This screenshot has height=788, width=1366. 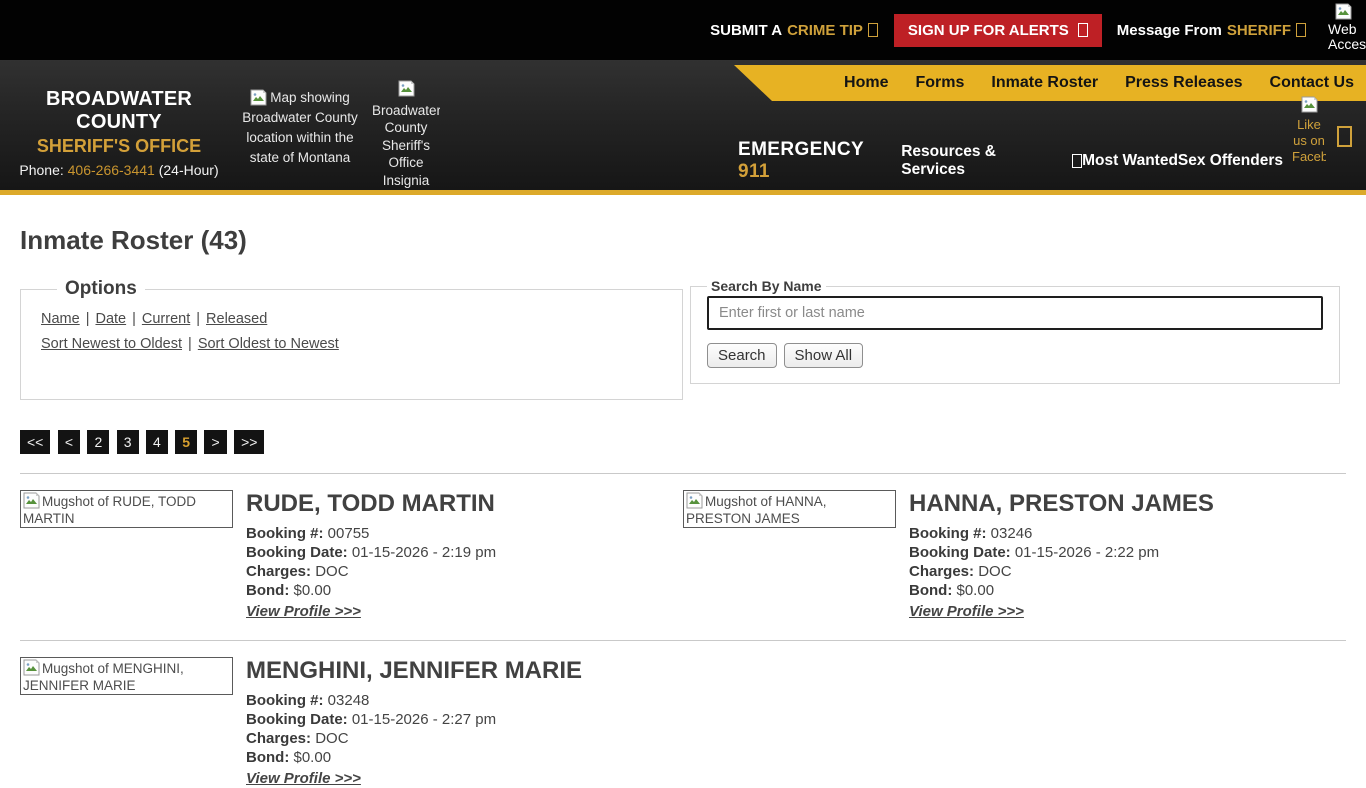 I want to click on sort-oldest-link: Sort Oldest to Newest, so click(x=268, y=344).